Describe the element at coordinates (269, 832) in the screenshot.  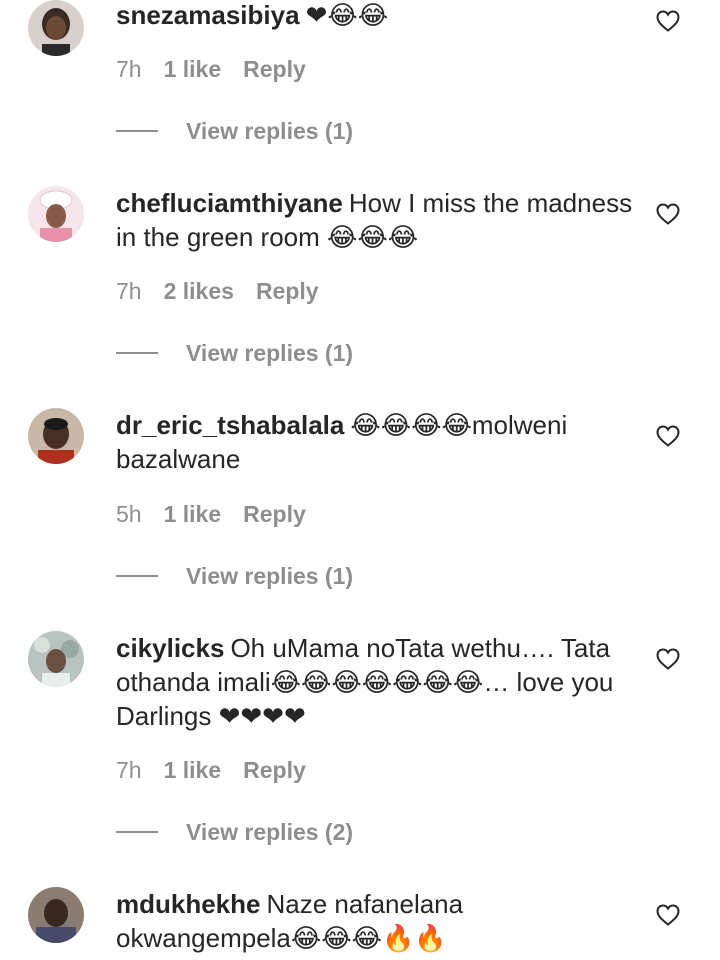
I see `view-replies-button: View replies (2)` at that location.